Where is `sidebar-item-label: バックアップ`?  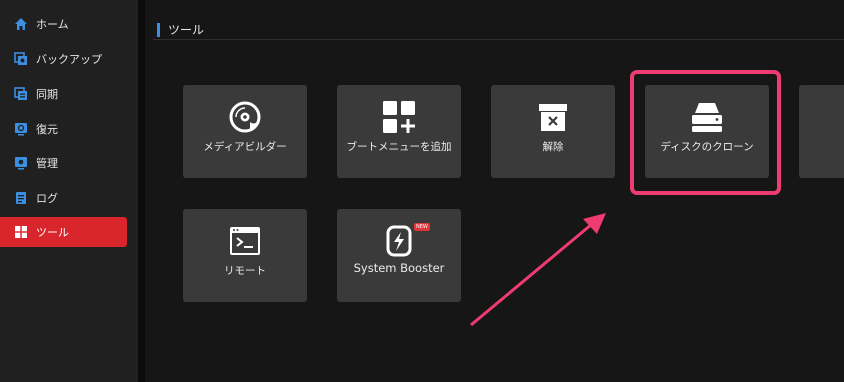
sidebar-item-label: バックアップ is located at coordinates (69, 59).